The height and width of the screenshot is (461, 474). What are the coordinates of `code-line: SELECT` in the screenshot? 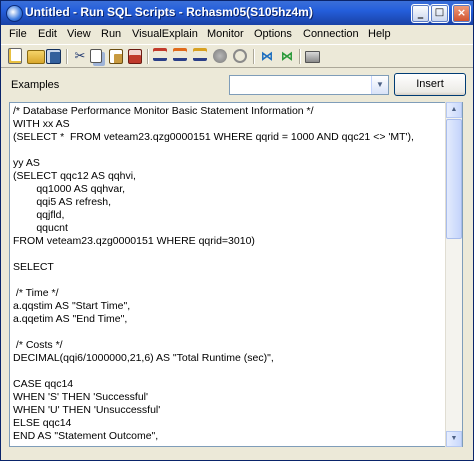 It's located at (33, 267).